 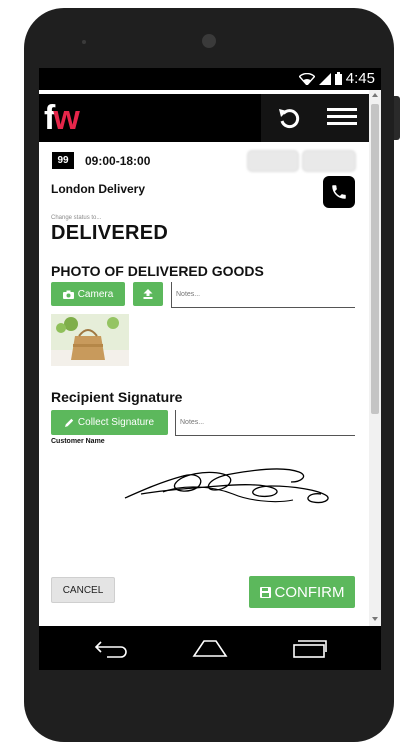 I want to click on job-title: London Delivery, so click(x=98, y=189).